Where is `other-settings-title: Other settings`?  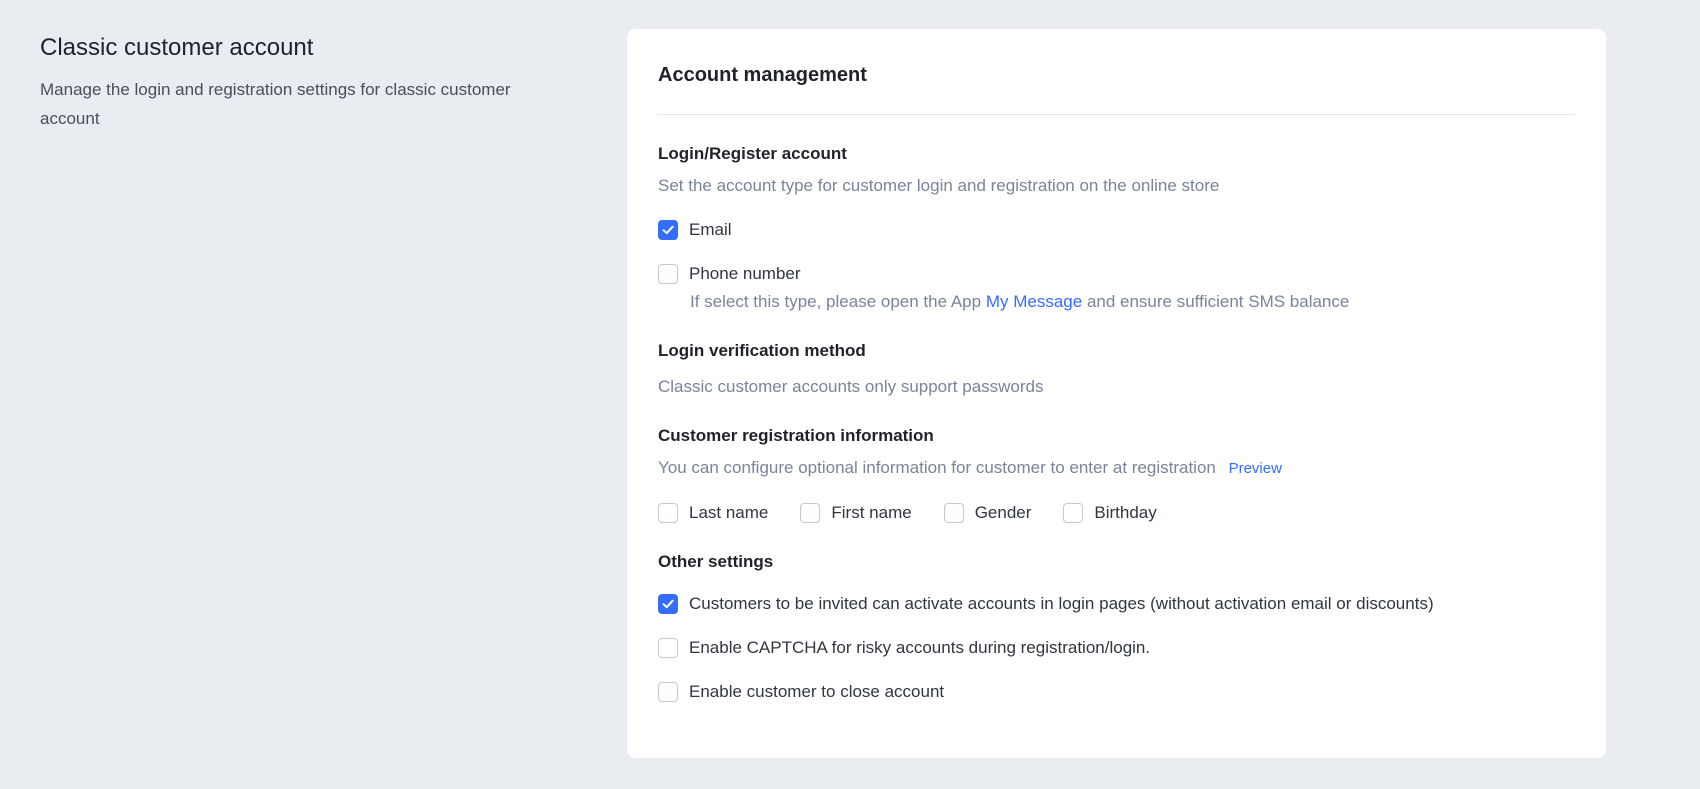 other-settings-title: Other settings is located at coordinates (716, 561).